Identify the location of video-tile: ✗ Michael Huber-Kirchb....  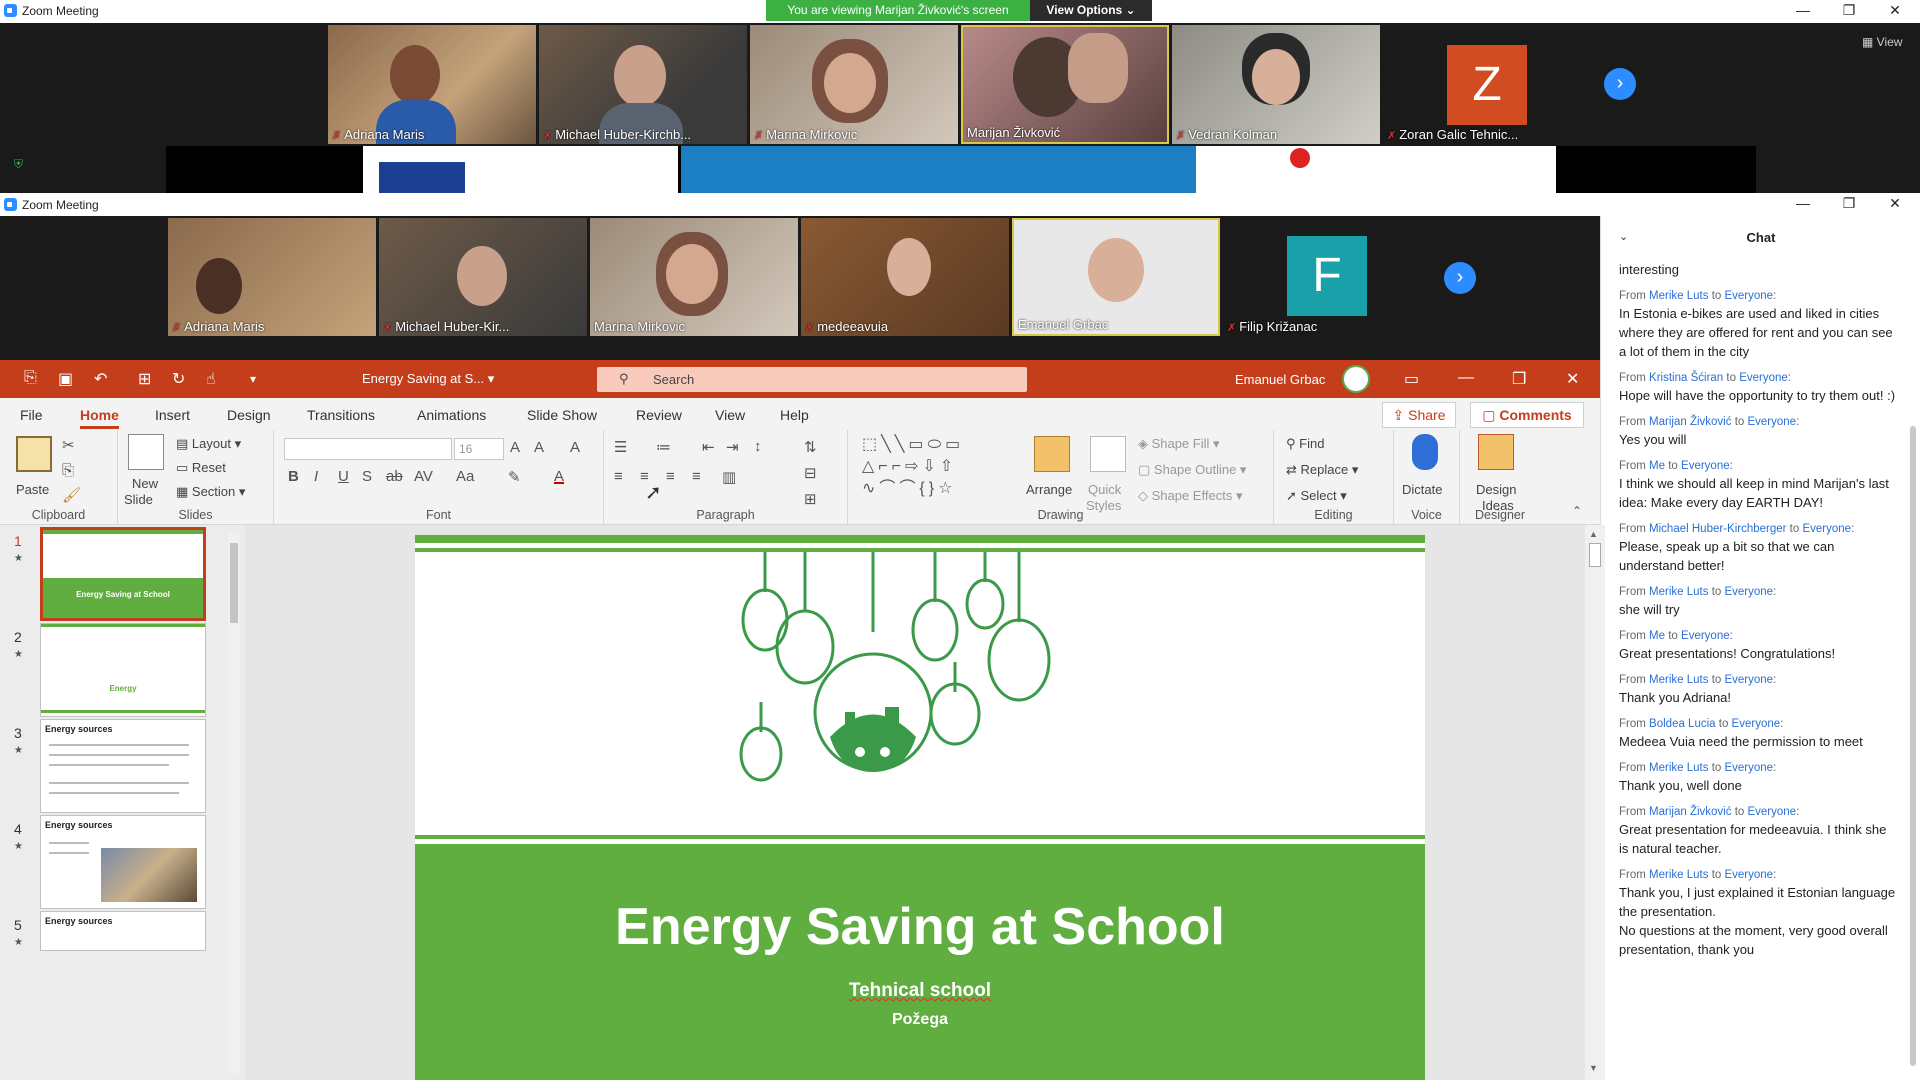
(643, 84).